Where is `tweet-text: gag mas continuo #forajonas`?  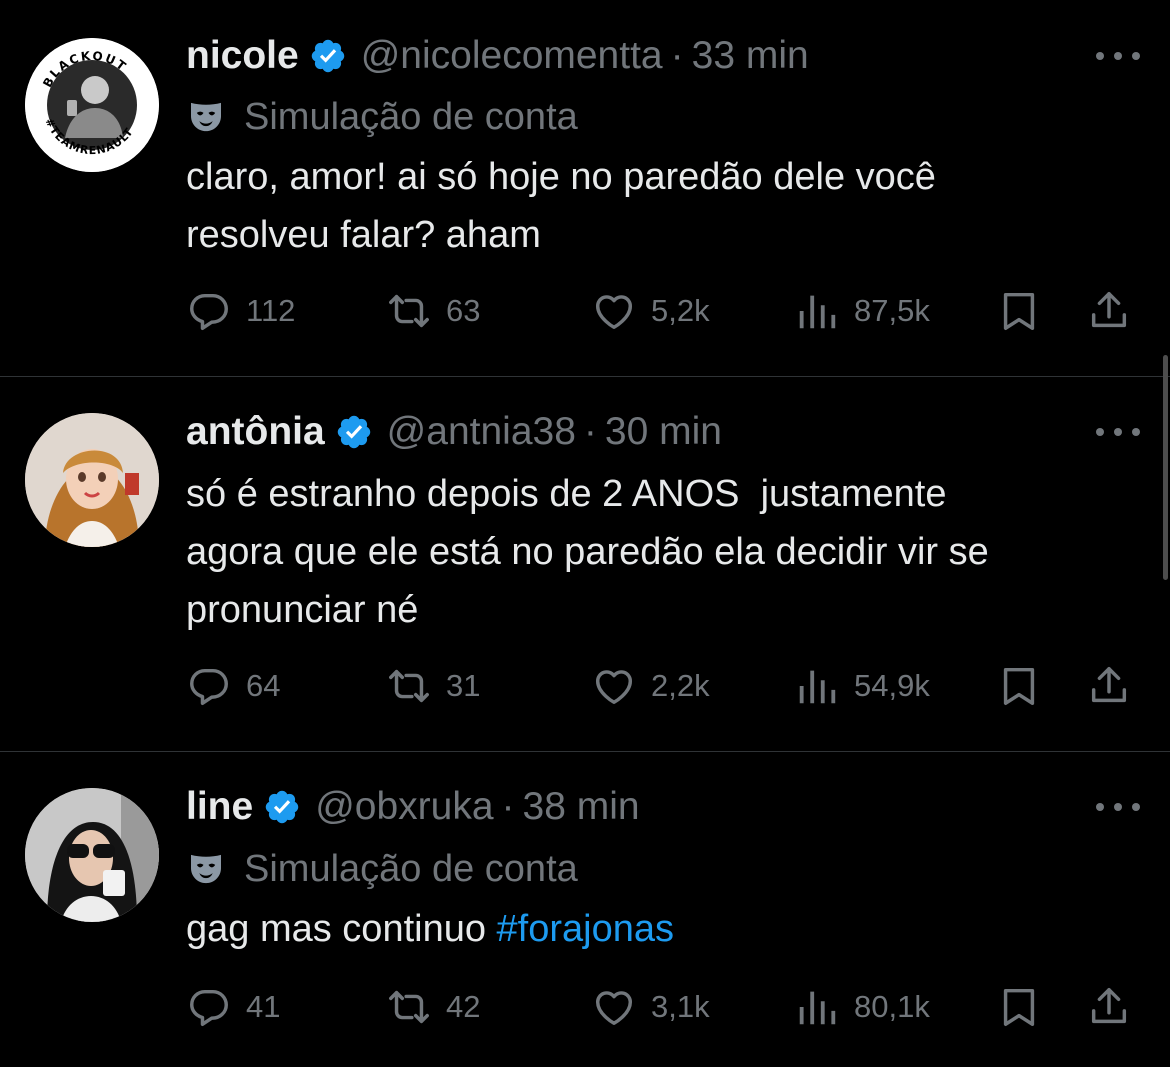
tweet-text: gag mas continuo #forajonas is located at coordinates (661, 929).